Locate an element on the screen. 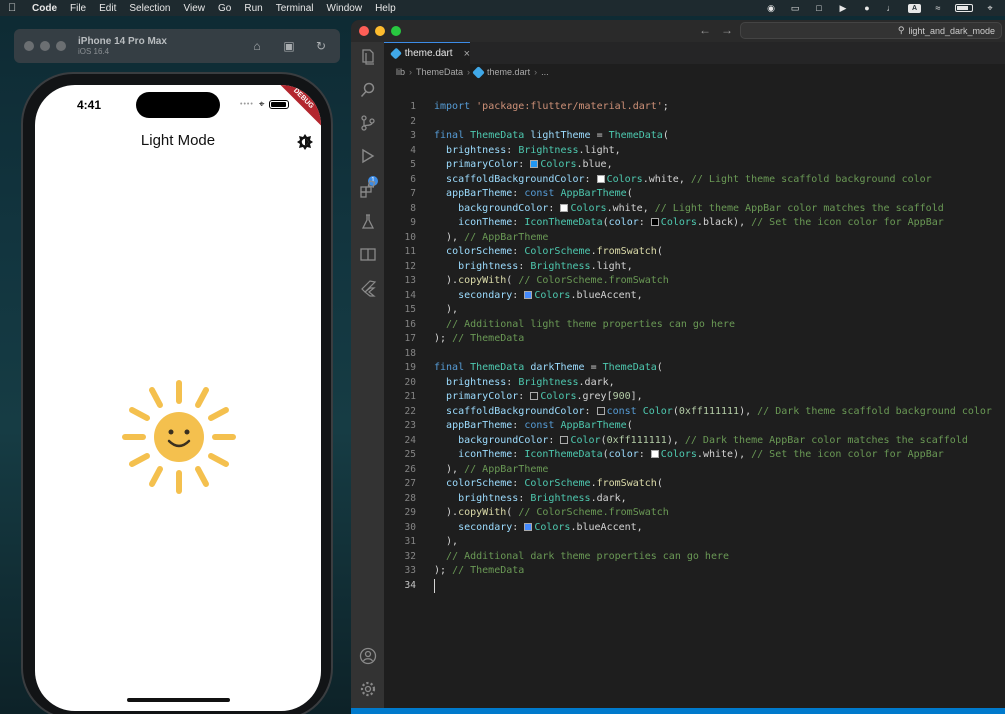 The width and height of the screenshot is (1005, 714). code-line: 20 brightness: Brightness.dark, is located at coordinates (694, 383).